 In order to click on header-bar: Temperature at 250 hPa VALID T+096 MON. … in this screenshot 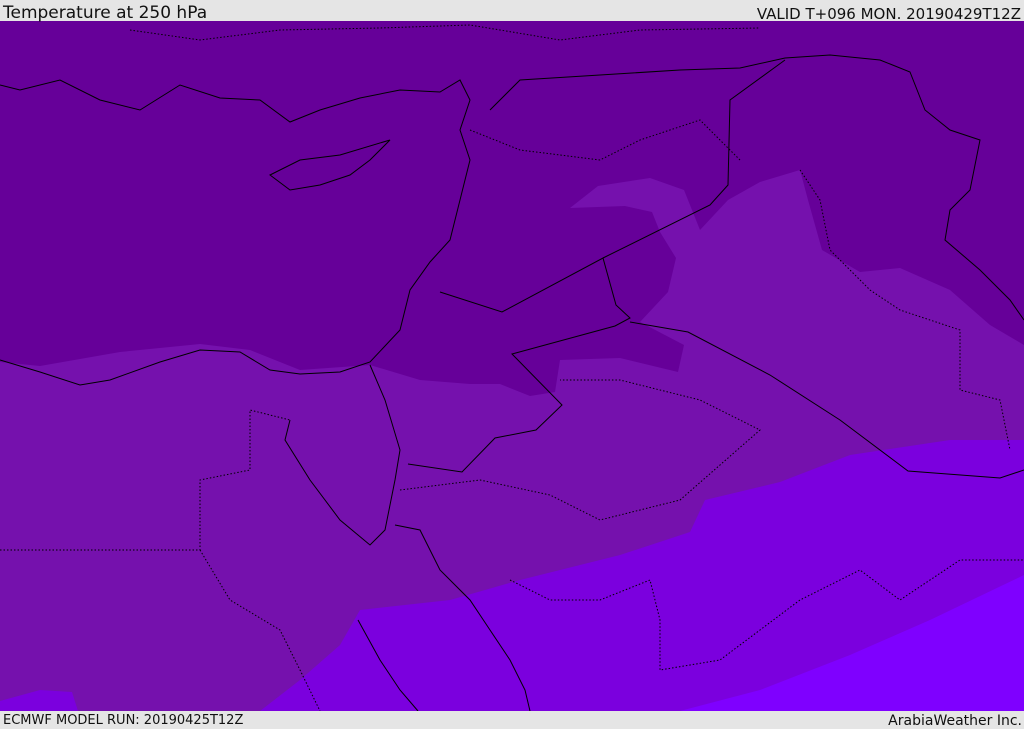, I will do `click(512, 11)`.